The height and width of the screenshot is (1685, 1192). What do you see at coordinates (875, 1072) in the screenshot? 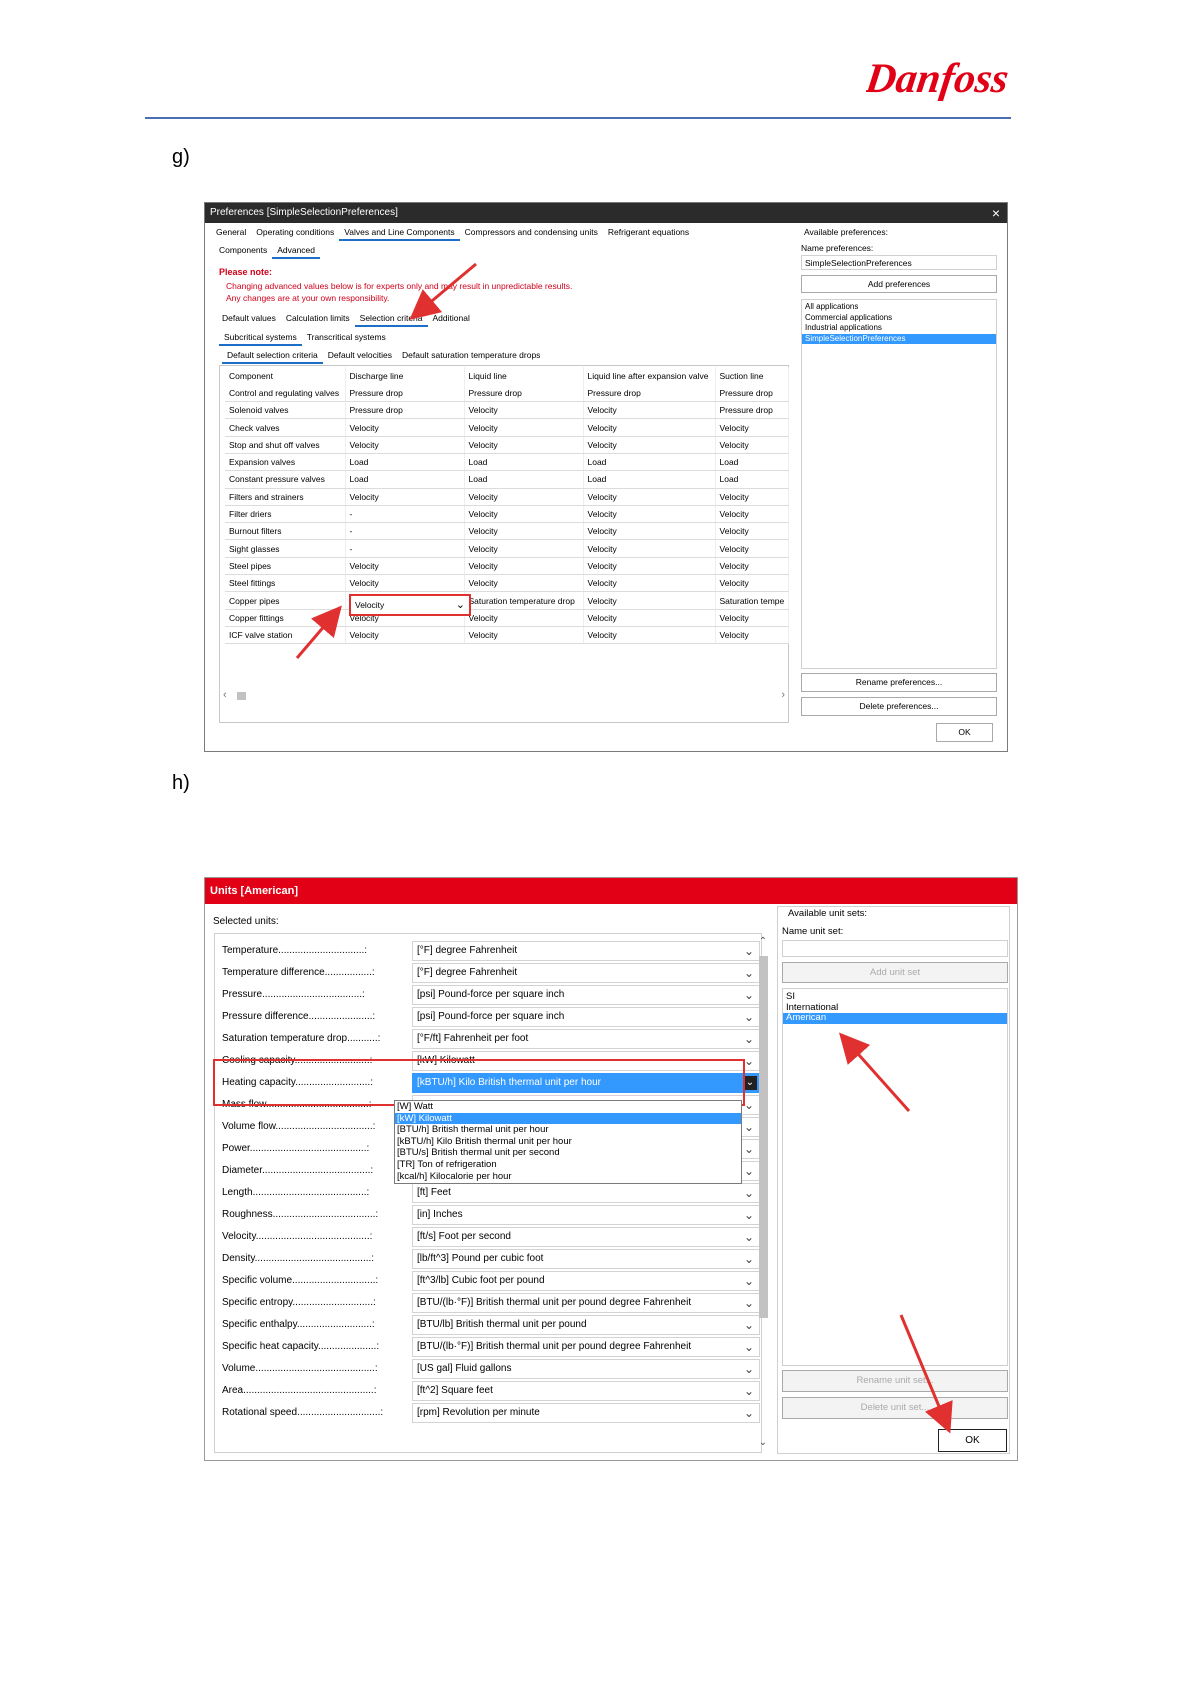
I see `arrow-to-american` at bounding box center [875, 1072].